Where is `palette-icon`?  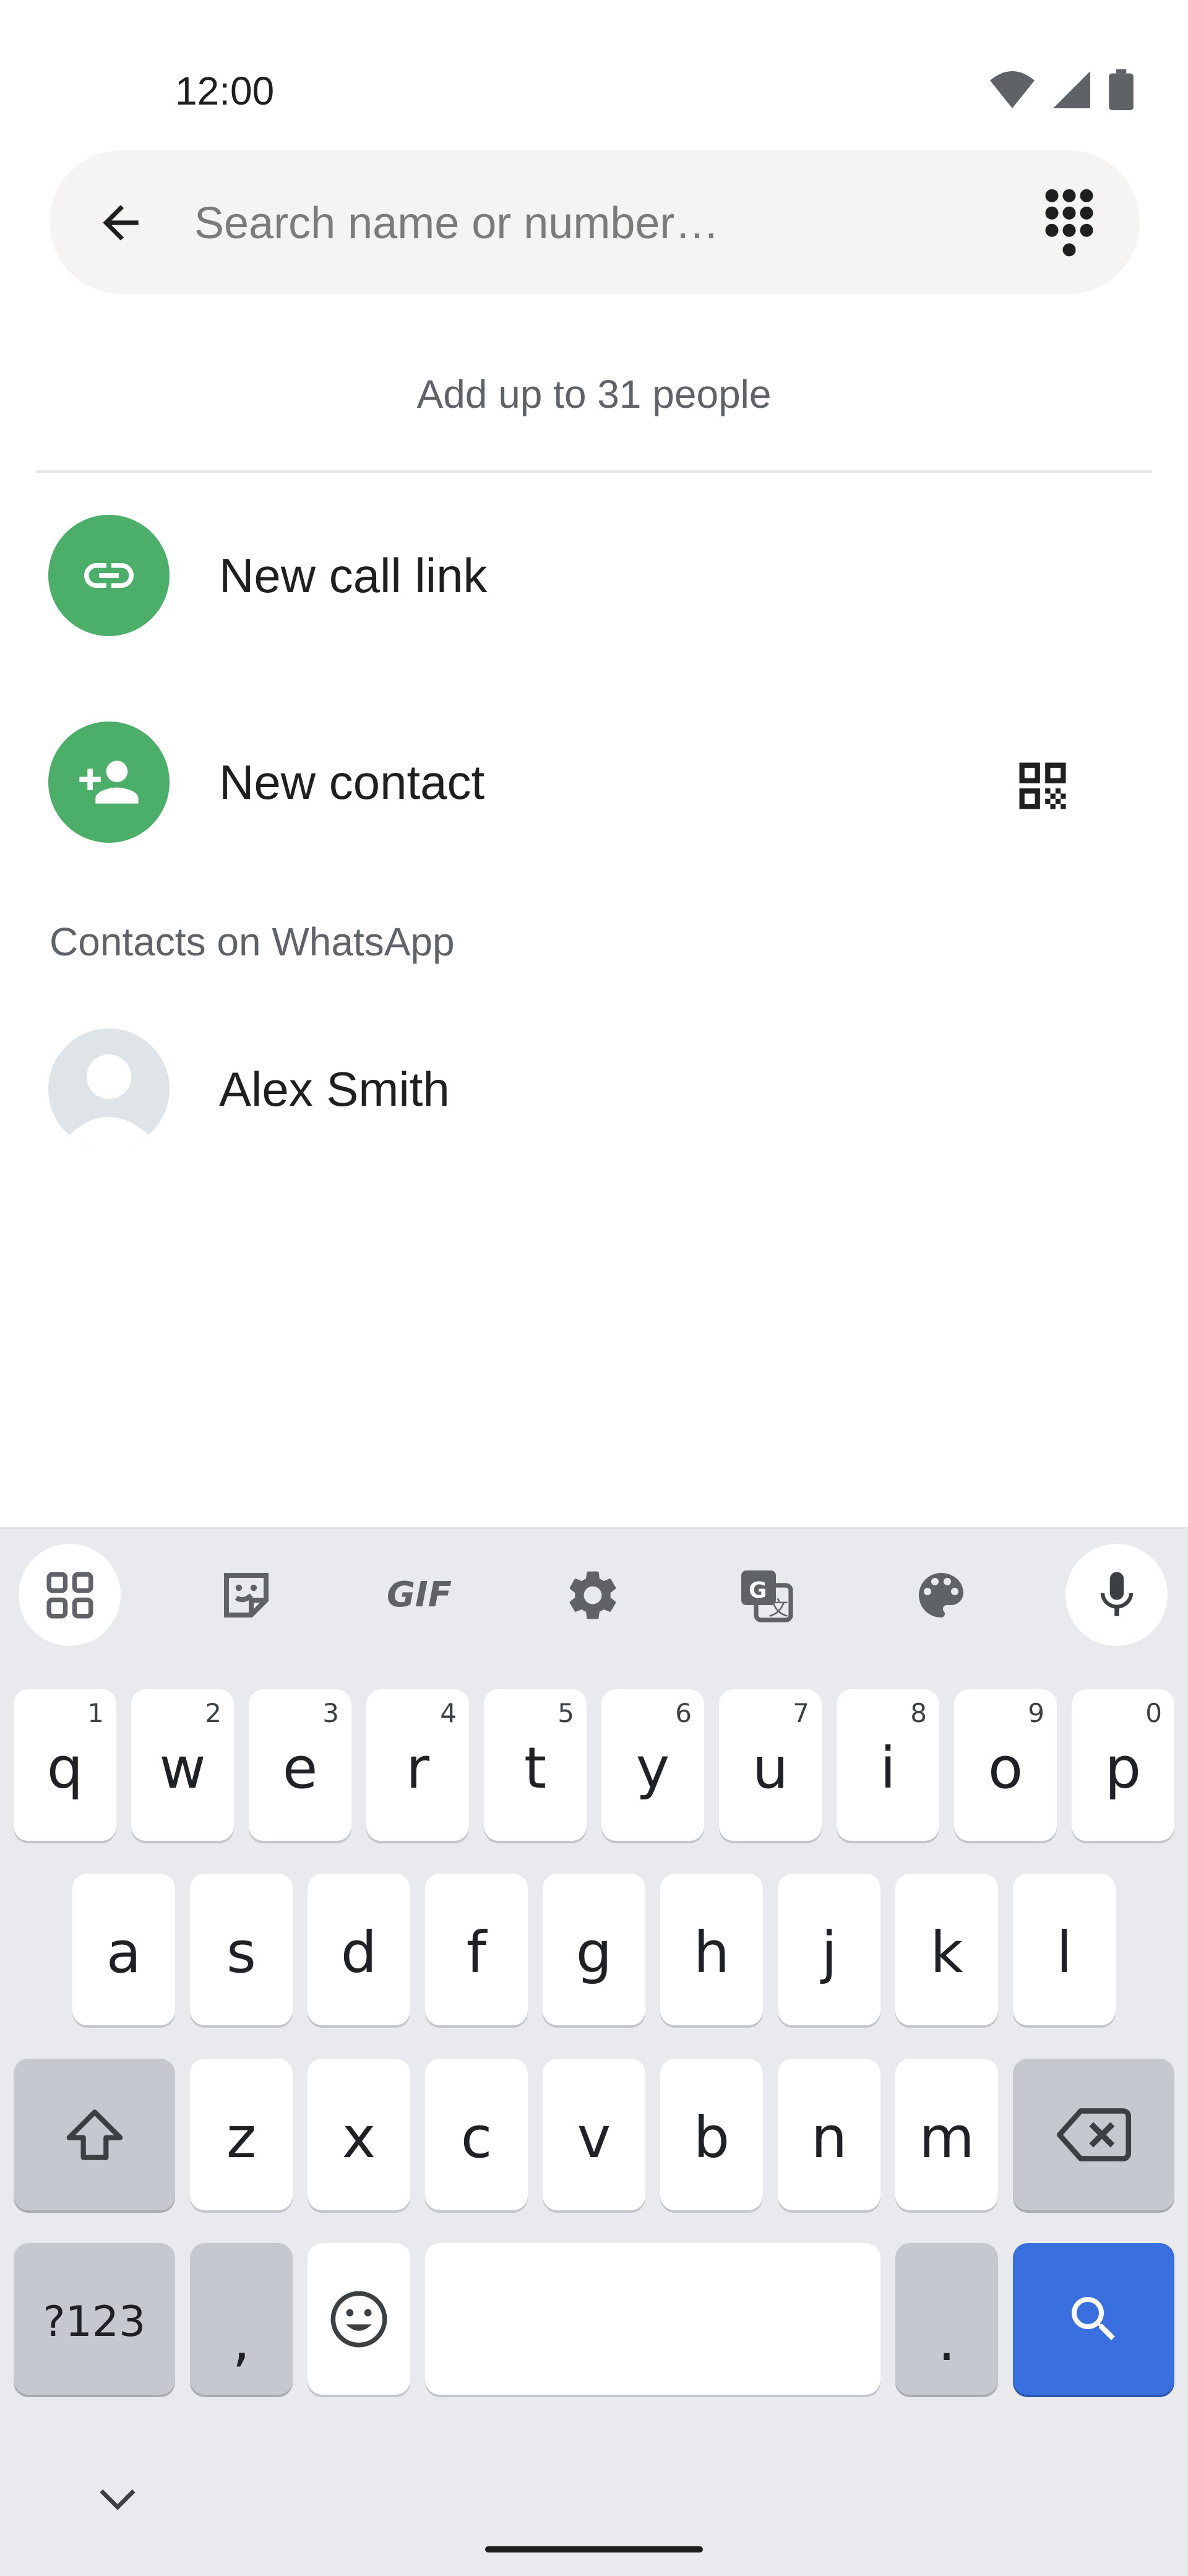
palette-icon is located at coordinates (940, 1595).